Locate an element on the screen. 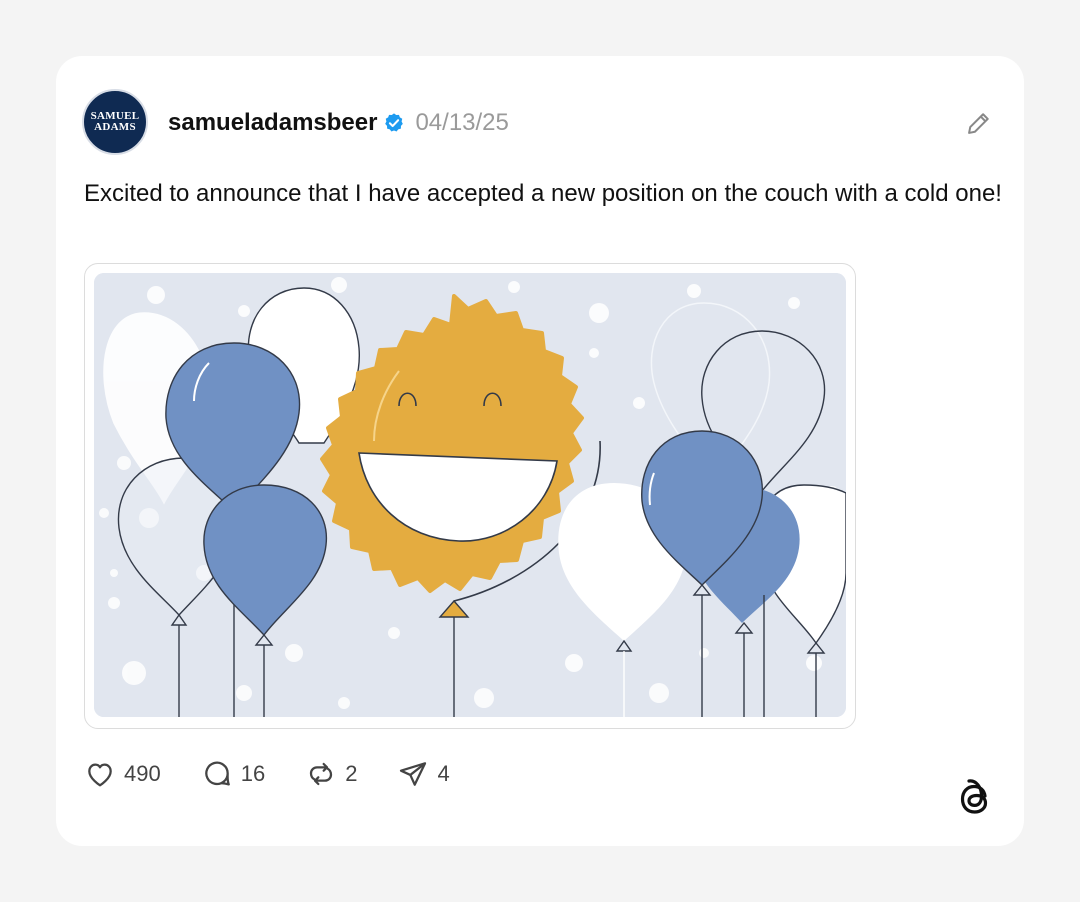  reply-button: 16 is located at coordinates (233, 774).